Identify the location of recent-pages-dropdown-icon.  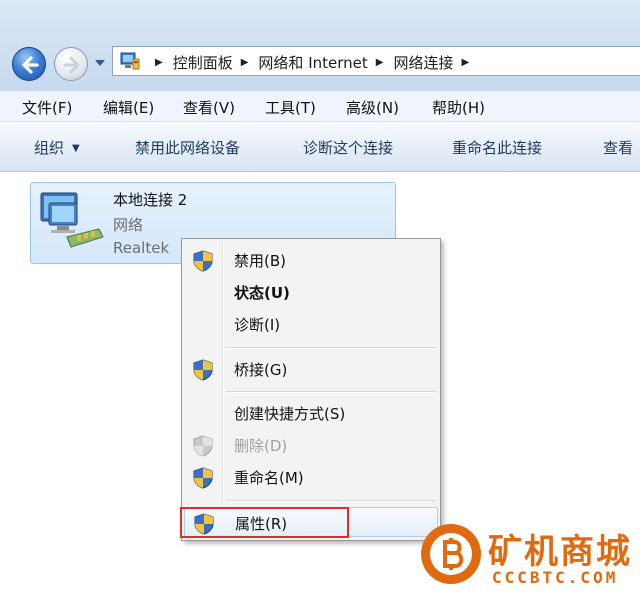
(100, 63).